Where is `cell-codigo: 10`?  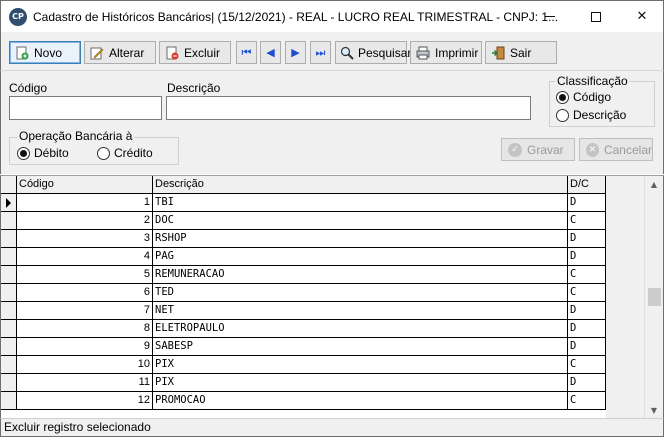 cell-codigo: 10 is located at coordinates (85, 365).